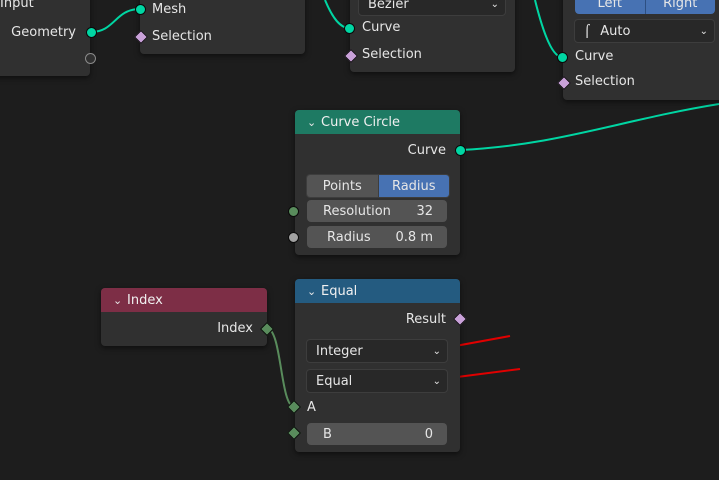 Image resolution: width=719 pixels, height=480 pixels. Describe the element at coordinates (460, 150) in the screenshot. I see `curve-circle-output-socket` at that location.